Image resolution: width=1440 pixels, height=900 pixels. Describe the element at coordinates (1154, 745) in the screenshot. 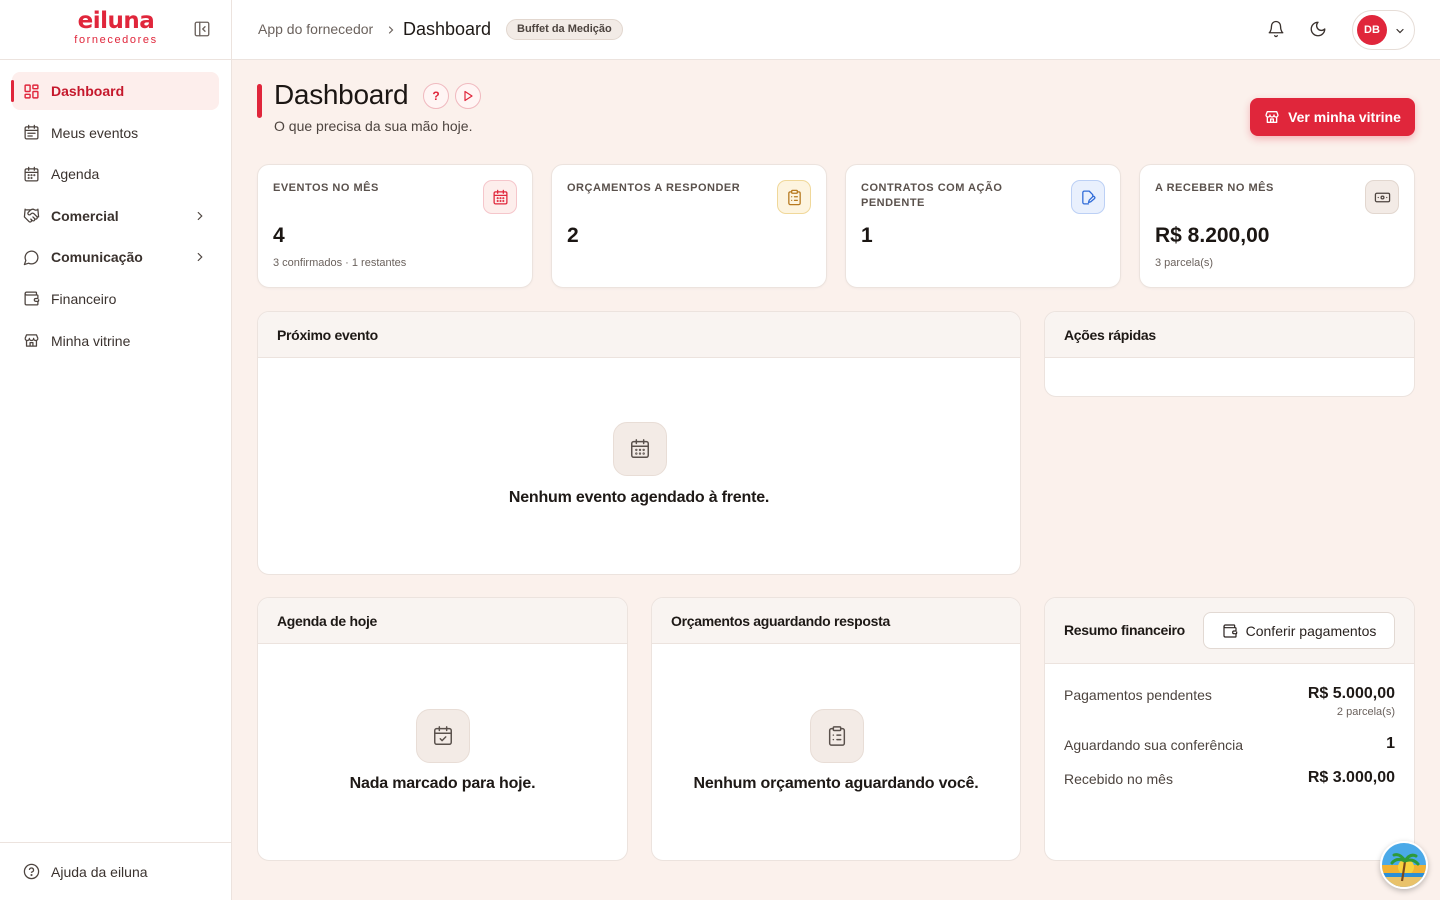

I see `finance-row-label: Aguardando sua conferência` at that location.